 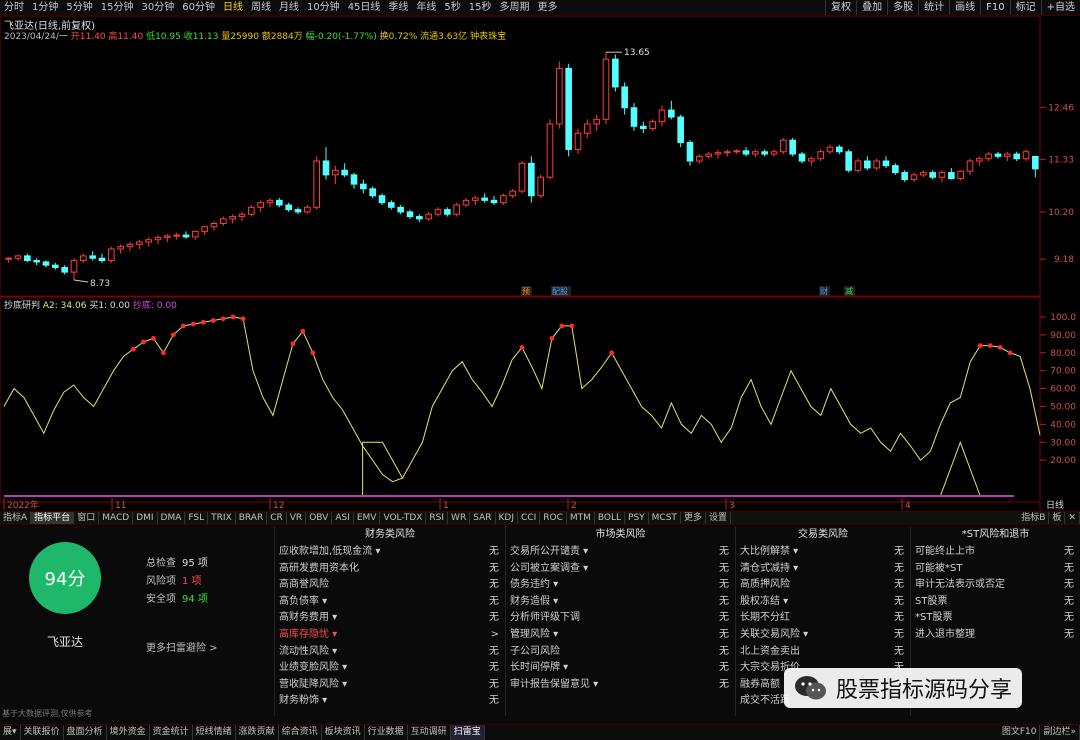 I want to click on indicator-tab: VR, so click(x=297, y=518).